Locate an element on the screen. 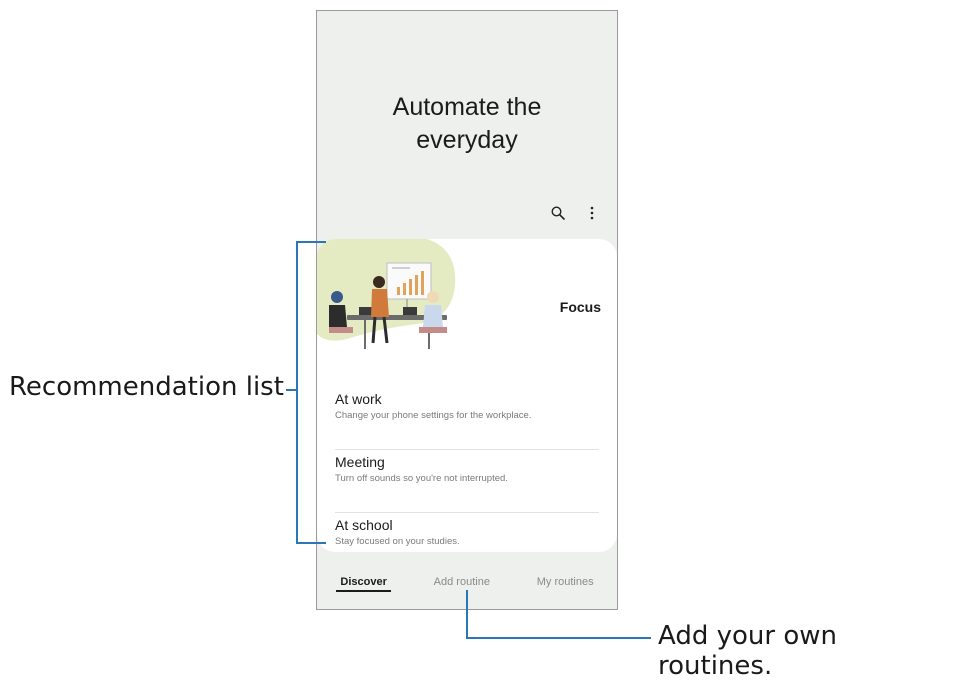  more-vert-icon is located at coordinates (592, 213).